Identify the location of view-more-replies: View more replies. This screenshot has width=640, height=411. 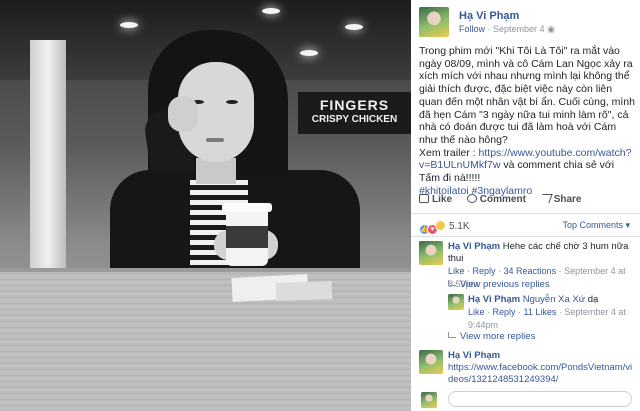
(491, 336).